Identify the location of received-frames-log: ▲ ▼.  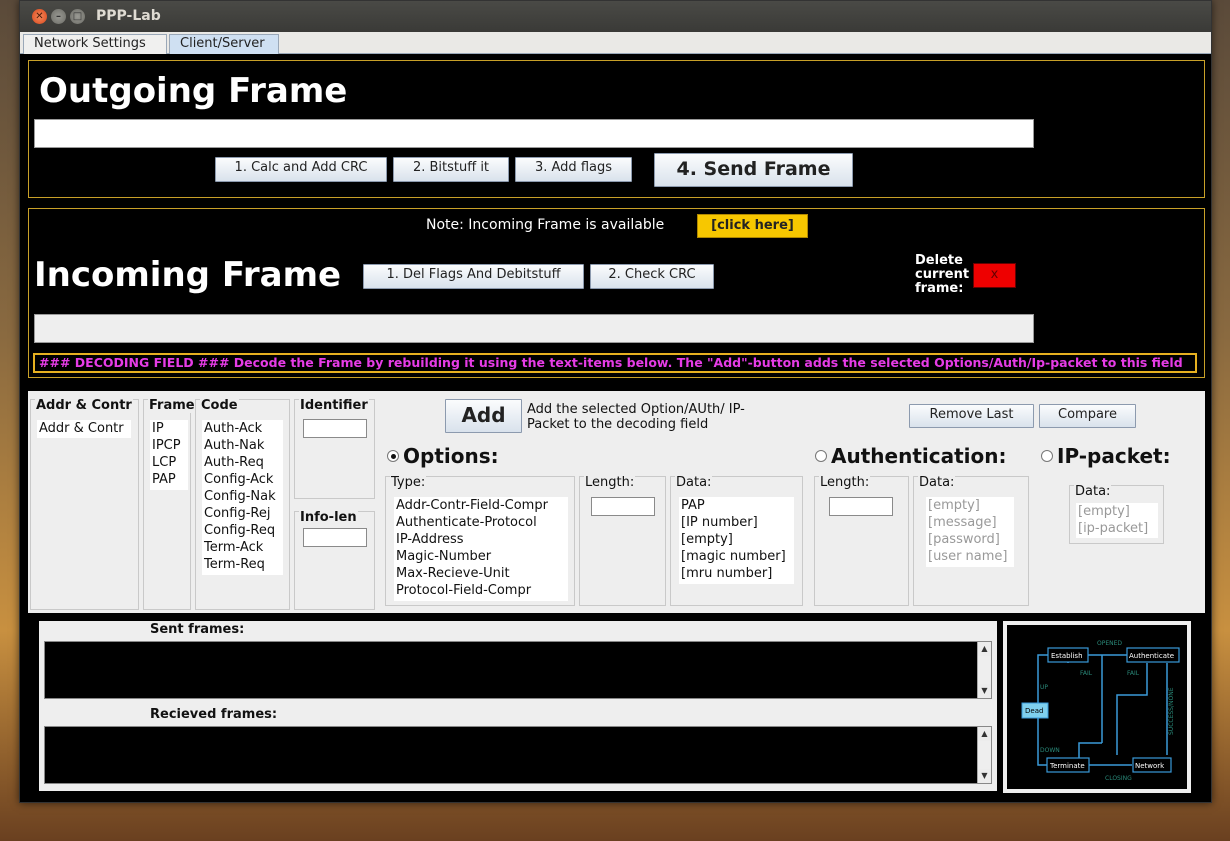
(518, 755).